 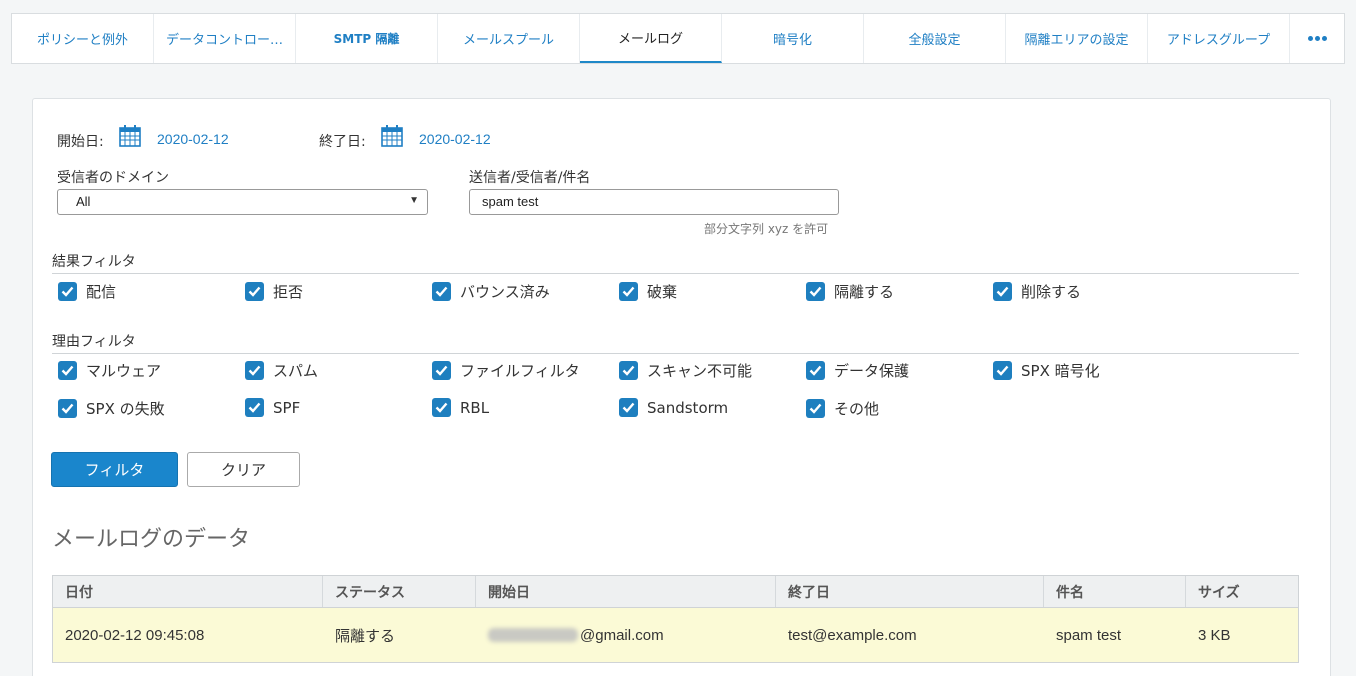 What do you see at coordinates (509, 38) in the screenshot?
I see `tab-mail-spool: メールスプール` at bounding box center [509, 38].